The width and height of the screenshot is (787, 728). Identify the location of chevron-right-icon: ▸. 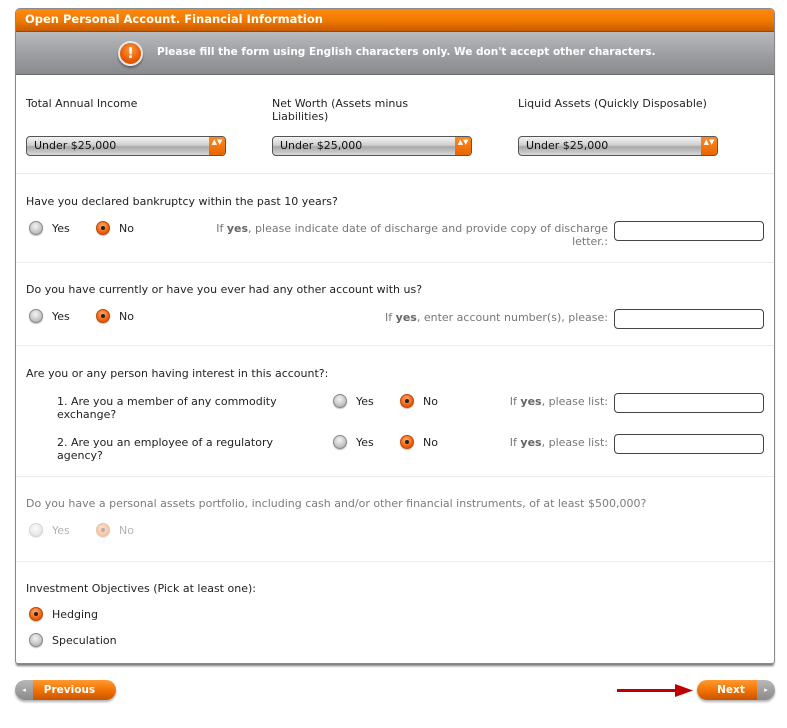
(766, 690).